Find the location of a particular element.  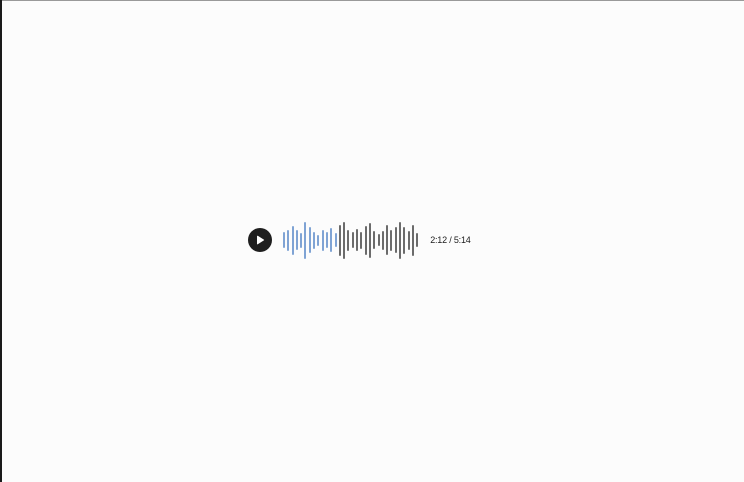

waveform-scrubber is located at coordinates (351, 240).